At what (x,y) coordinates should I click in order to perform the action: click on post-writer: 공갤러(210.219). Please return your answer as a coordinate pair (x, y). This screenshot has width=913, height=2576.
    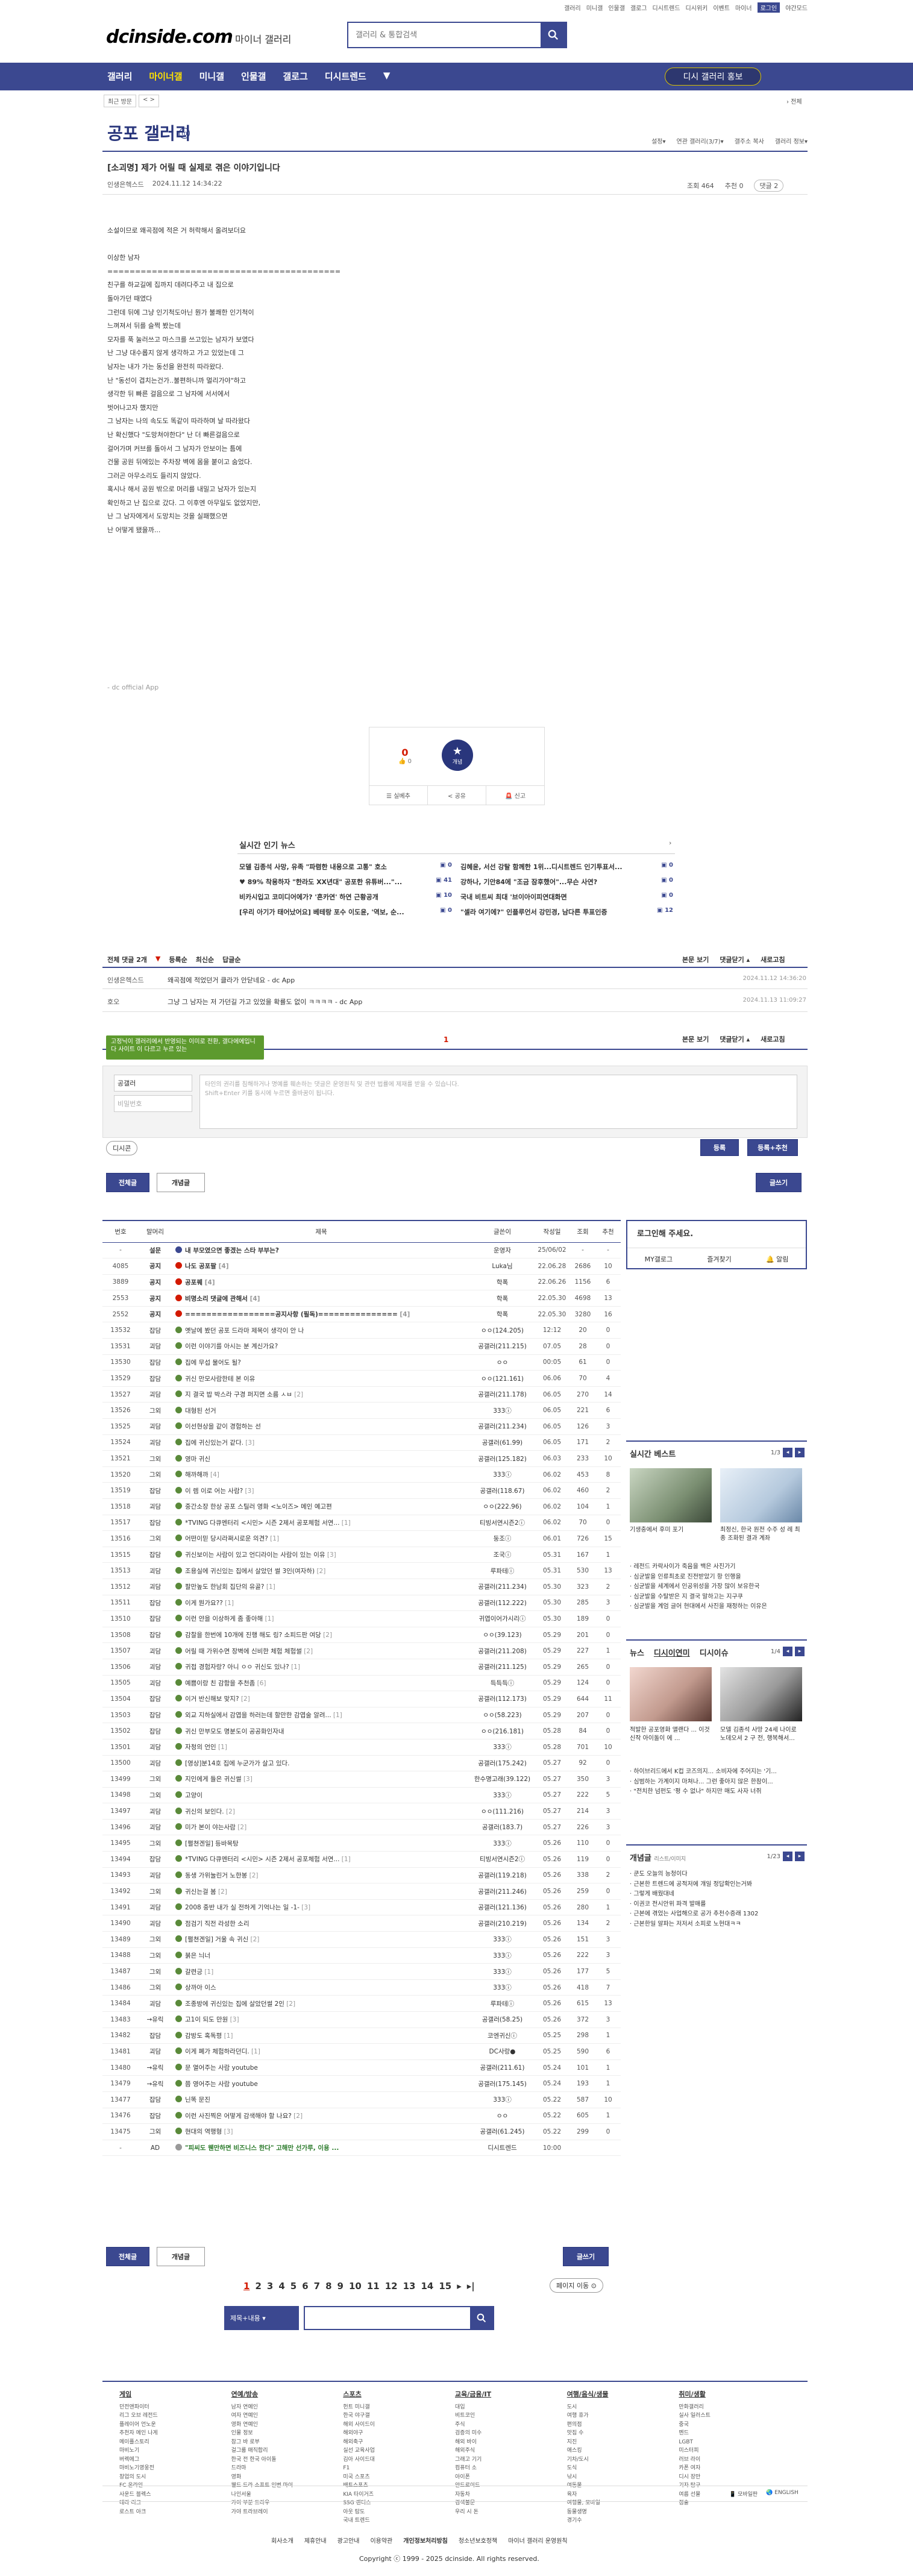
    Looking at the image, I should click on (502, 1923).